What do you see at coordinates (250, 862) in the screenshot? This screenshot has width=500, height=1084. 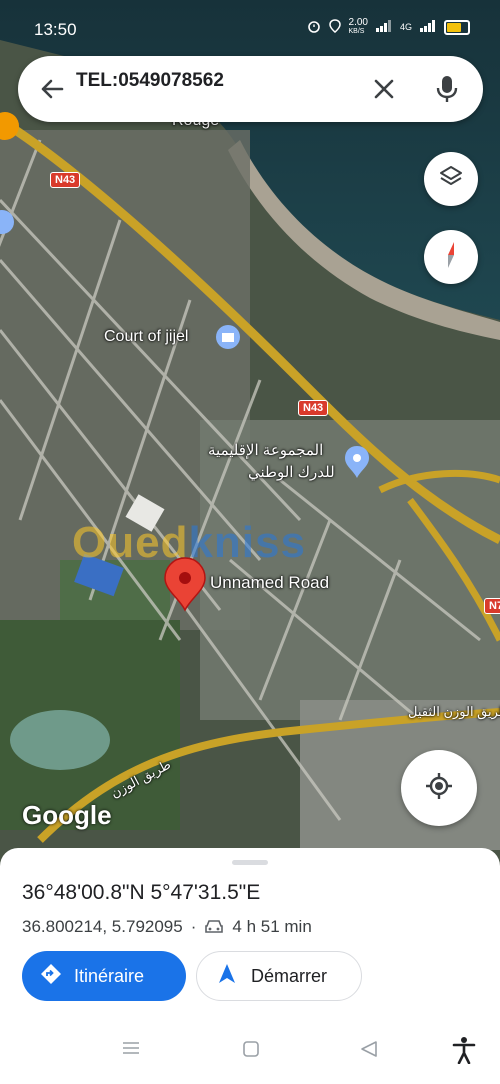 I see `drag-handle` at bounding box center [250, 862].